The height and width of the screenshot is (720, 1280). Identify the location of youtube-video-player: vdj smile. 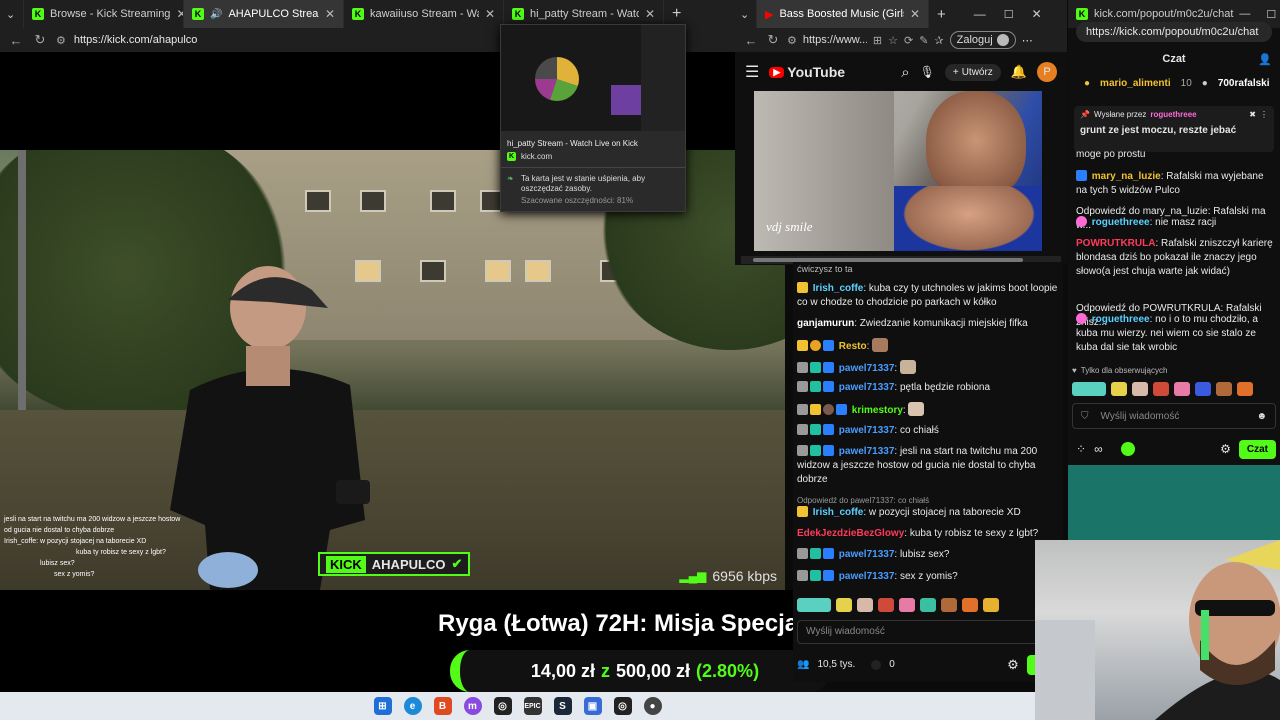
(898, 171).